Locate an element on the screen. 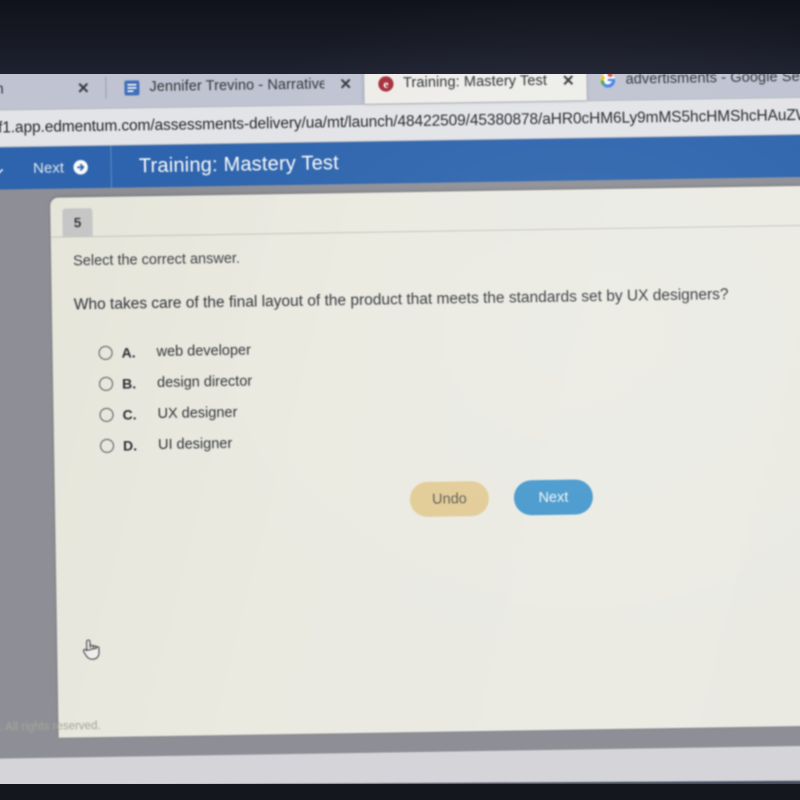 The width and height of the screenshot is (800, 800). circle-arrow-right-icon is located at coordinates (81, 167).